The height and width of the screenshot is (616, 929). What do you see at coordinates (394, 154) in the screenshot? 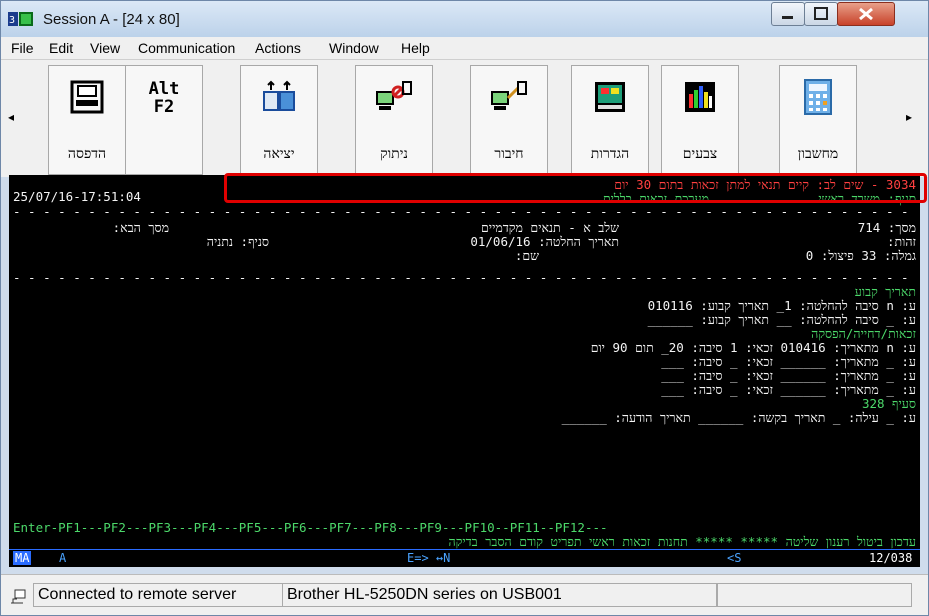
I see `disconnect-label: ניתוק` at bounding box center [394, 154].